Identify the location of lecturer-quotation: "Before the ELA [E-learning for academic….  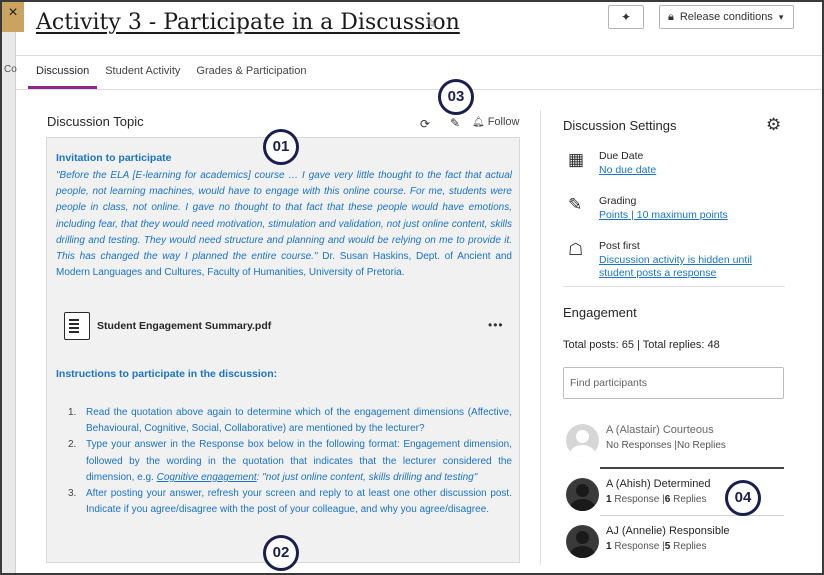
(284, 224).